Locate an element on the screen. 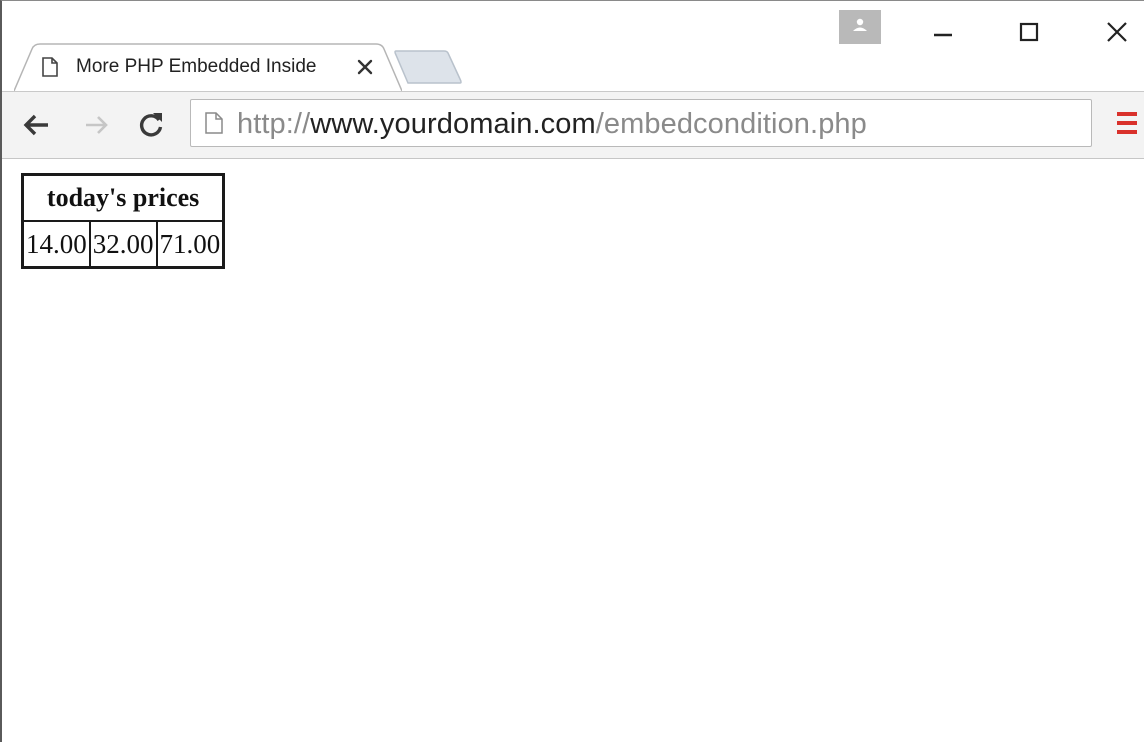  tab-strip: More PHP Embedded Inside is located at coordinates (573, 46).